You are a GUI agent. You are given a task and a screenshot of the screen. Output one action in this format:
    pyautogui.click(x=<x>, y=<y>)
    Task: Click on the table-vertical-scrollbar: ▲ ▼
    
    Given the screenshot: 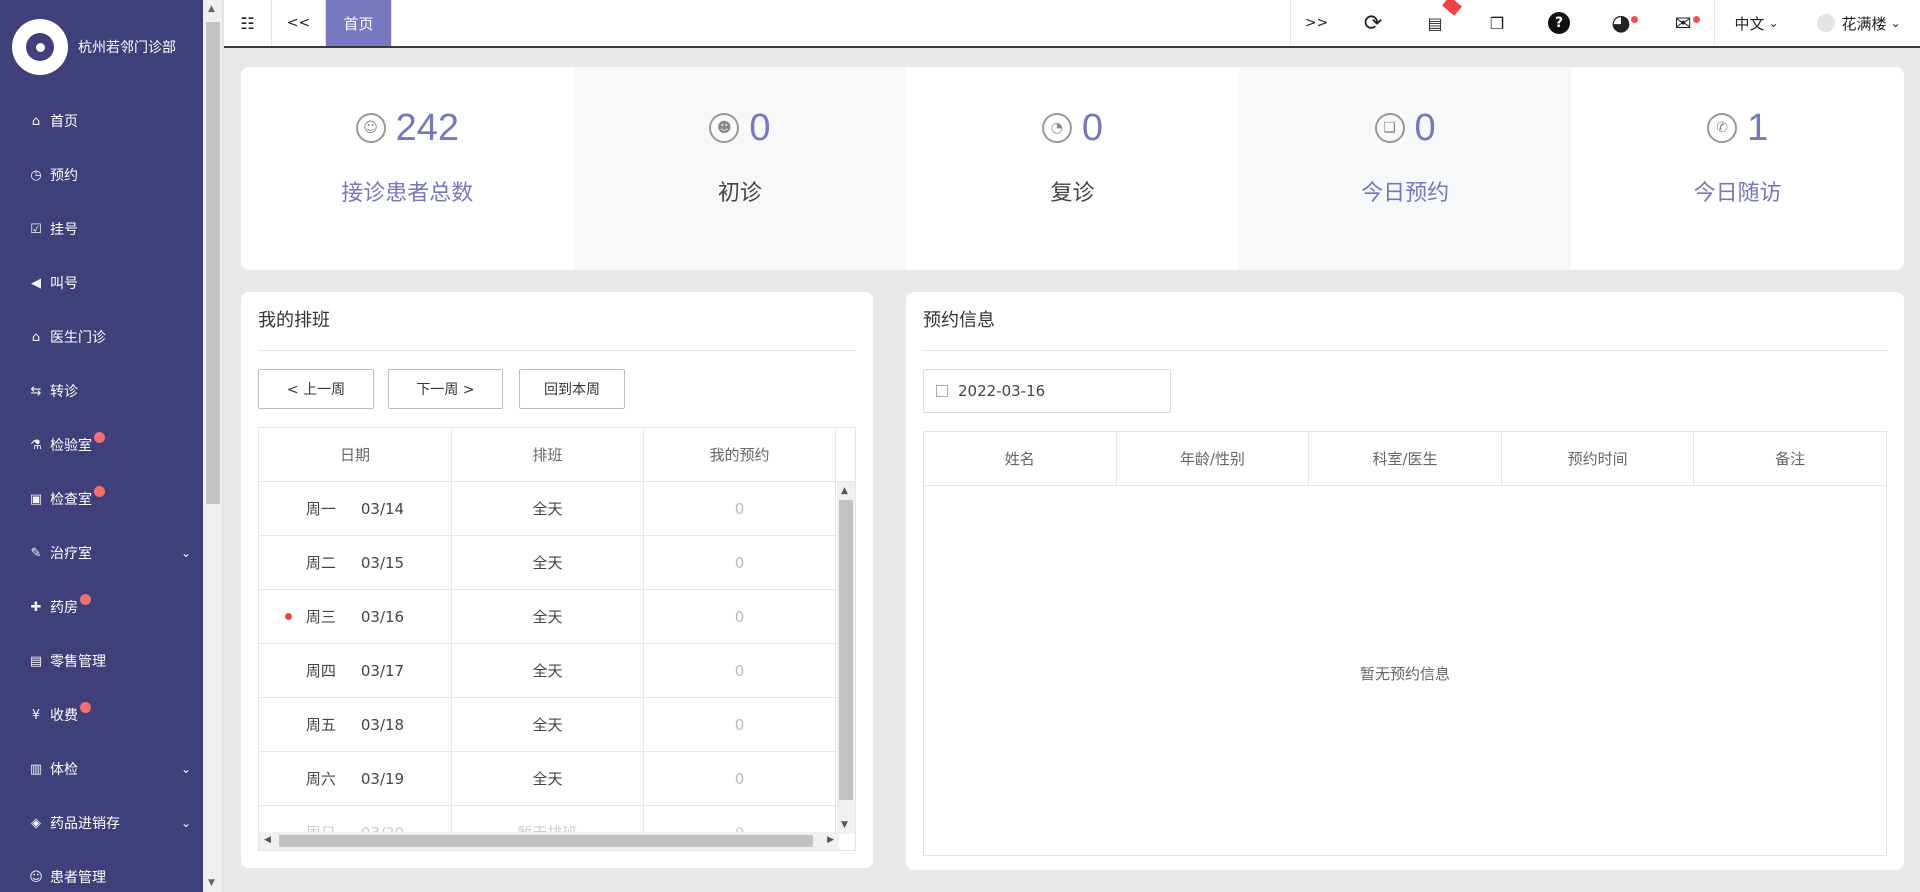 What is the action you would take?
    pyautogui.click(x=846, y=658)
    